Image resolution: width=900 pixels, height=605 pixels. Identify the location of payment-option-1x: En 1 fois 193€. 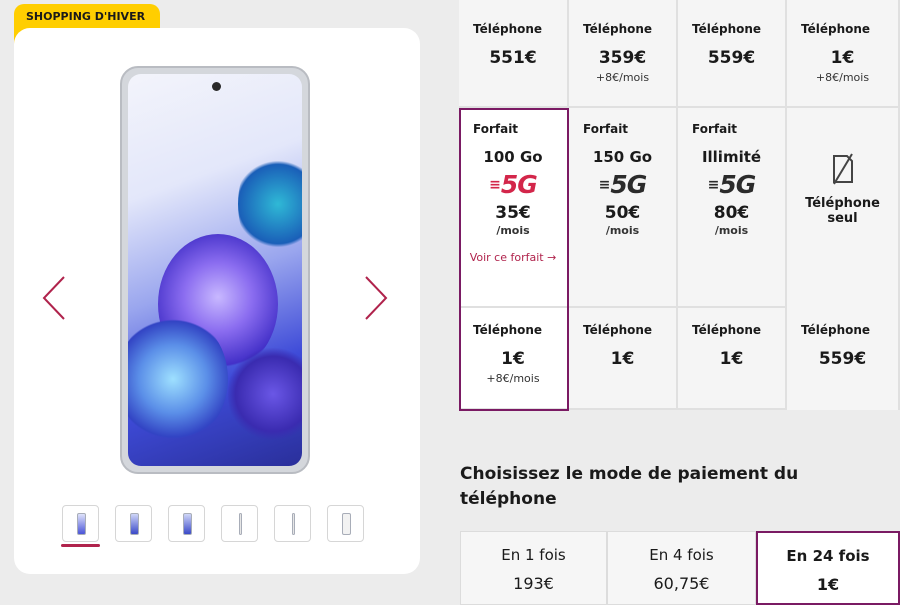
(533, 568).